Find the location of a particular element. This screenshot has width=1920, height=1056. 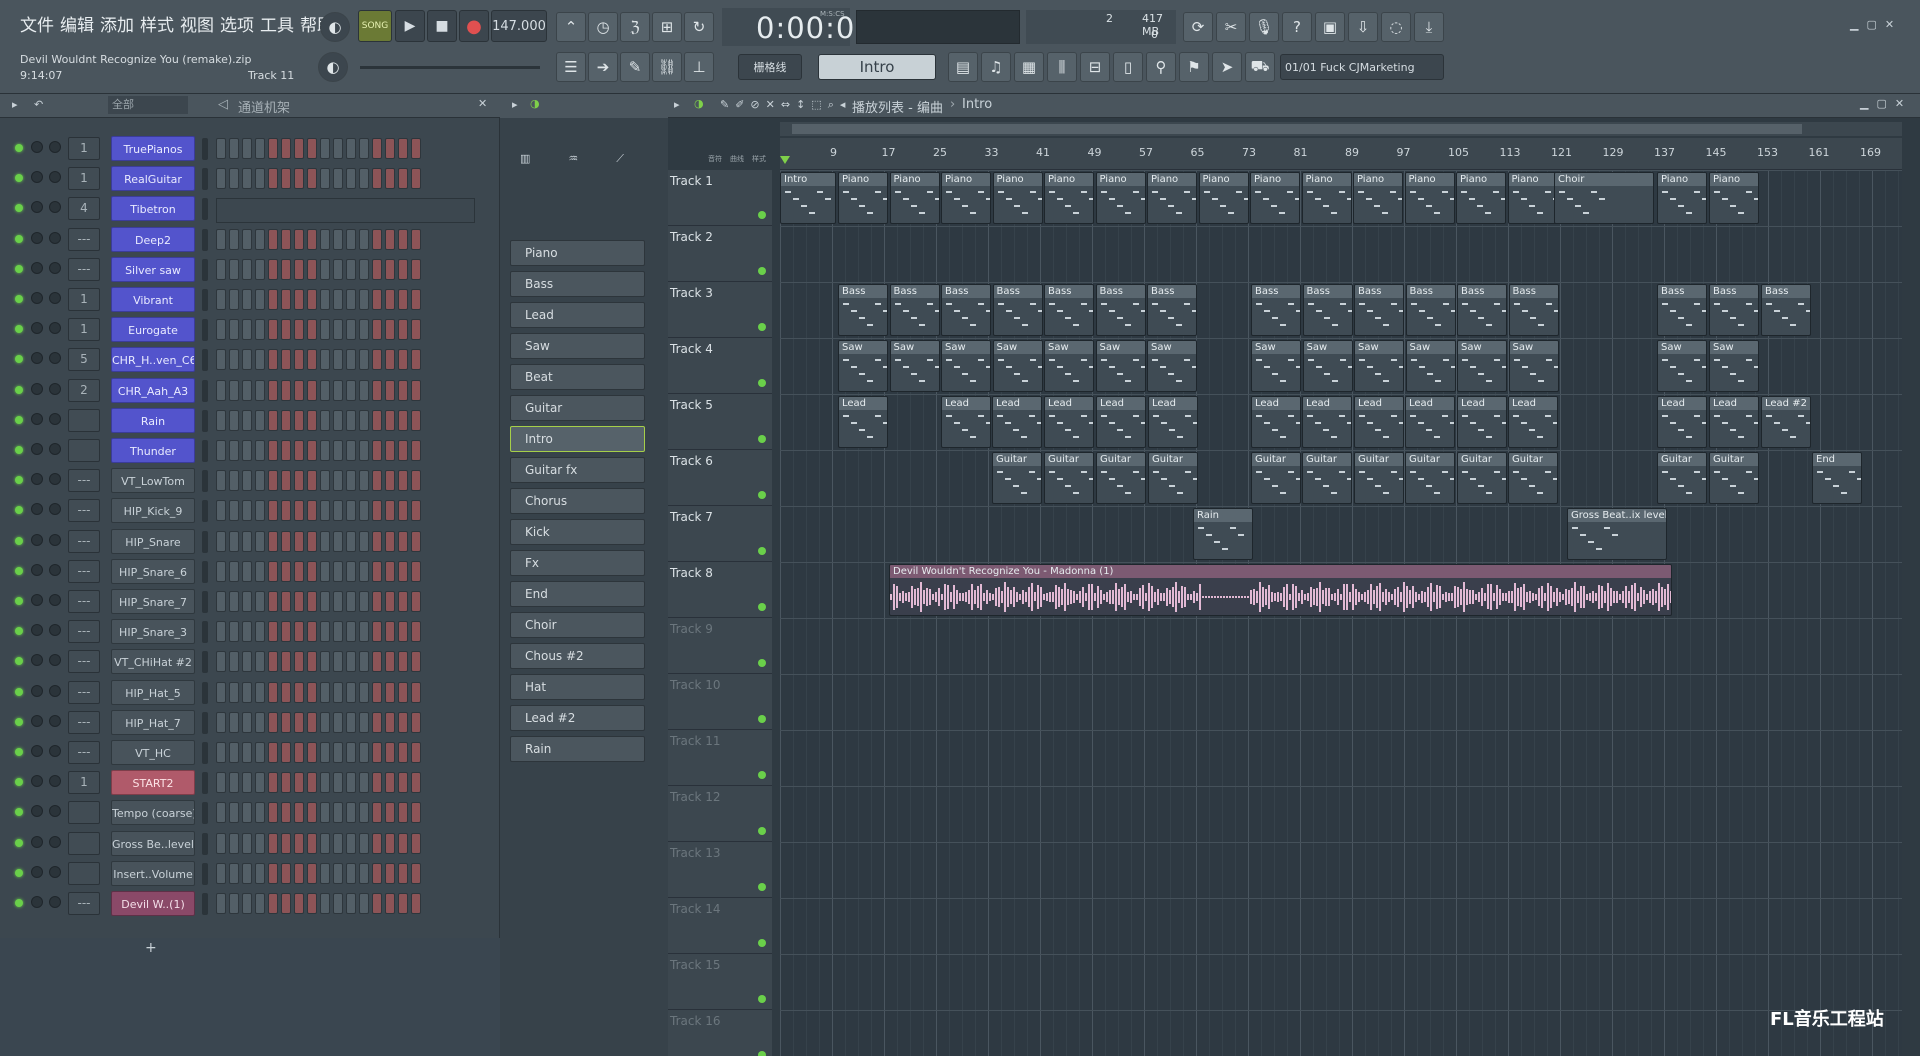

tempo-display: 147.000 is located at coordinates (519, 26).